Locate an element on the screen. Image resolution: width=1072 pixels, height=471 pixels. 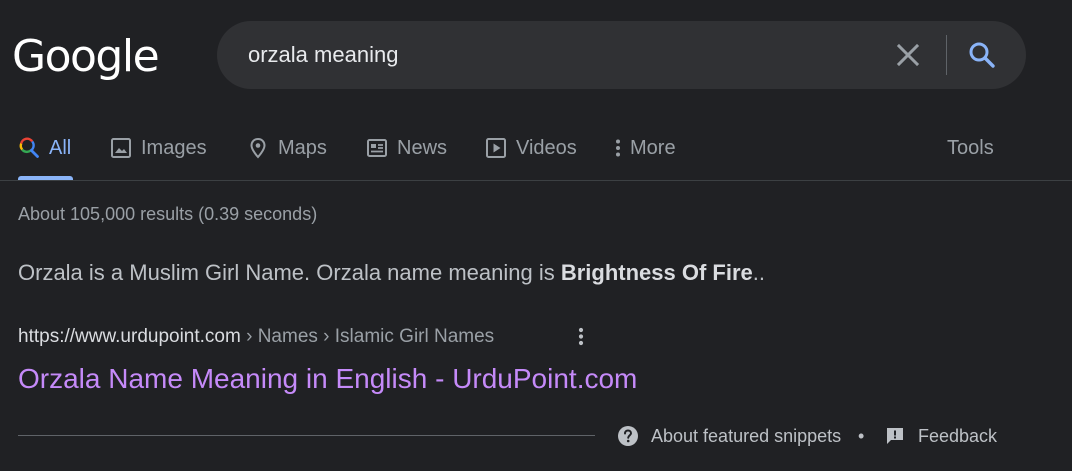
search-bar is located at coordinates (621, 55).